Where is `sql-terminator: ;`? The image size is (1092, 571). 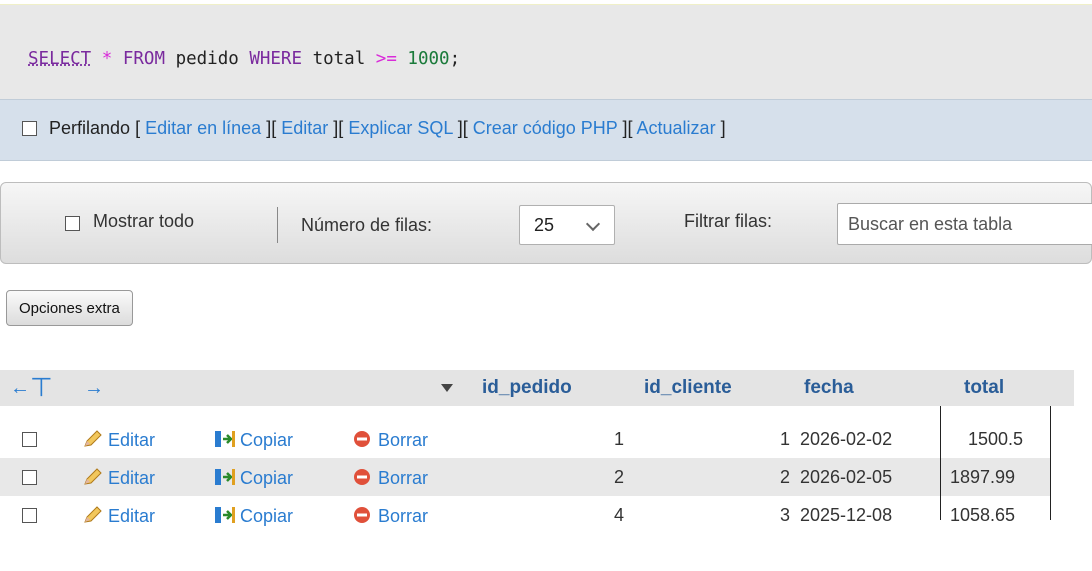
sql-terminator: ; is located at coordinates (455, 59).